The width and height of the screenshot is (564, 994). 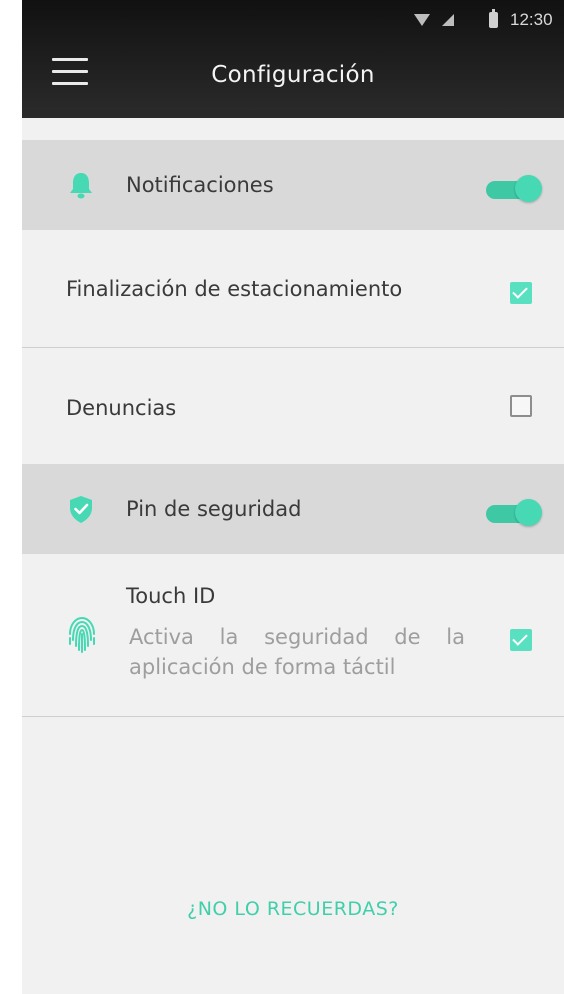 What do you see at coordinates (293, 20) in the screenshot?
I see `status-bar: 12:30` at bounding box center [293, 20].